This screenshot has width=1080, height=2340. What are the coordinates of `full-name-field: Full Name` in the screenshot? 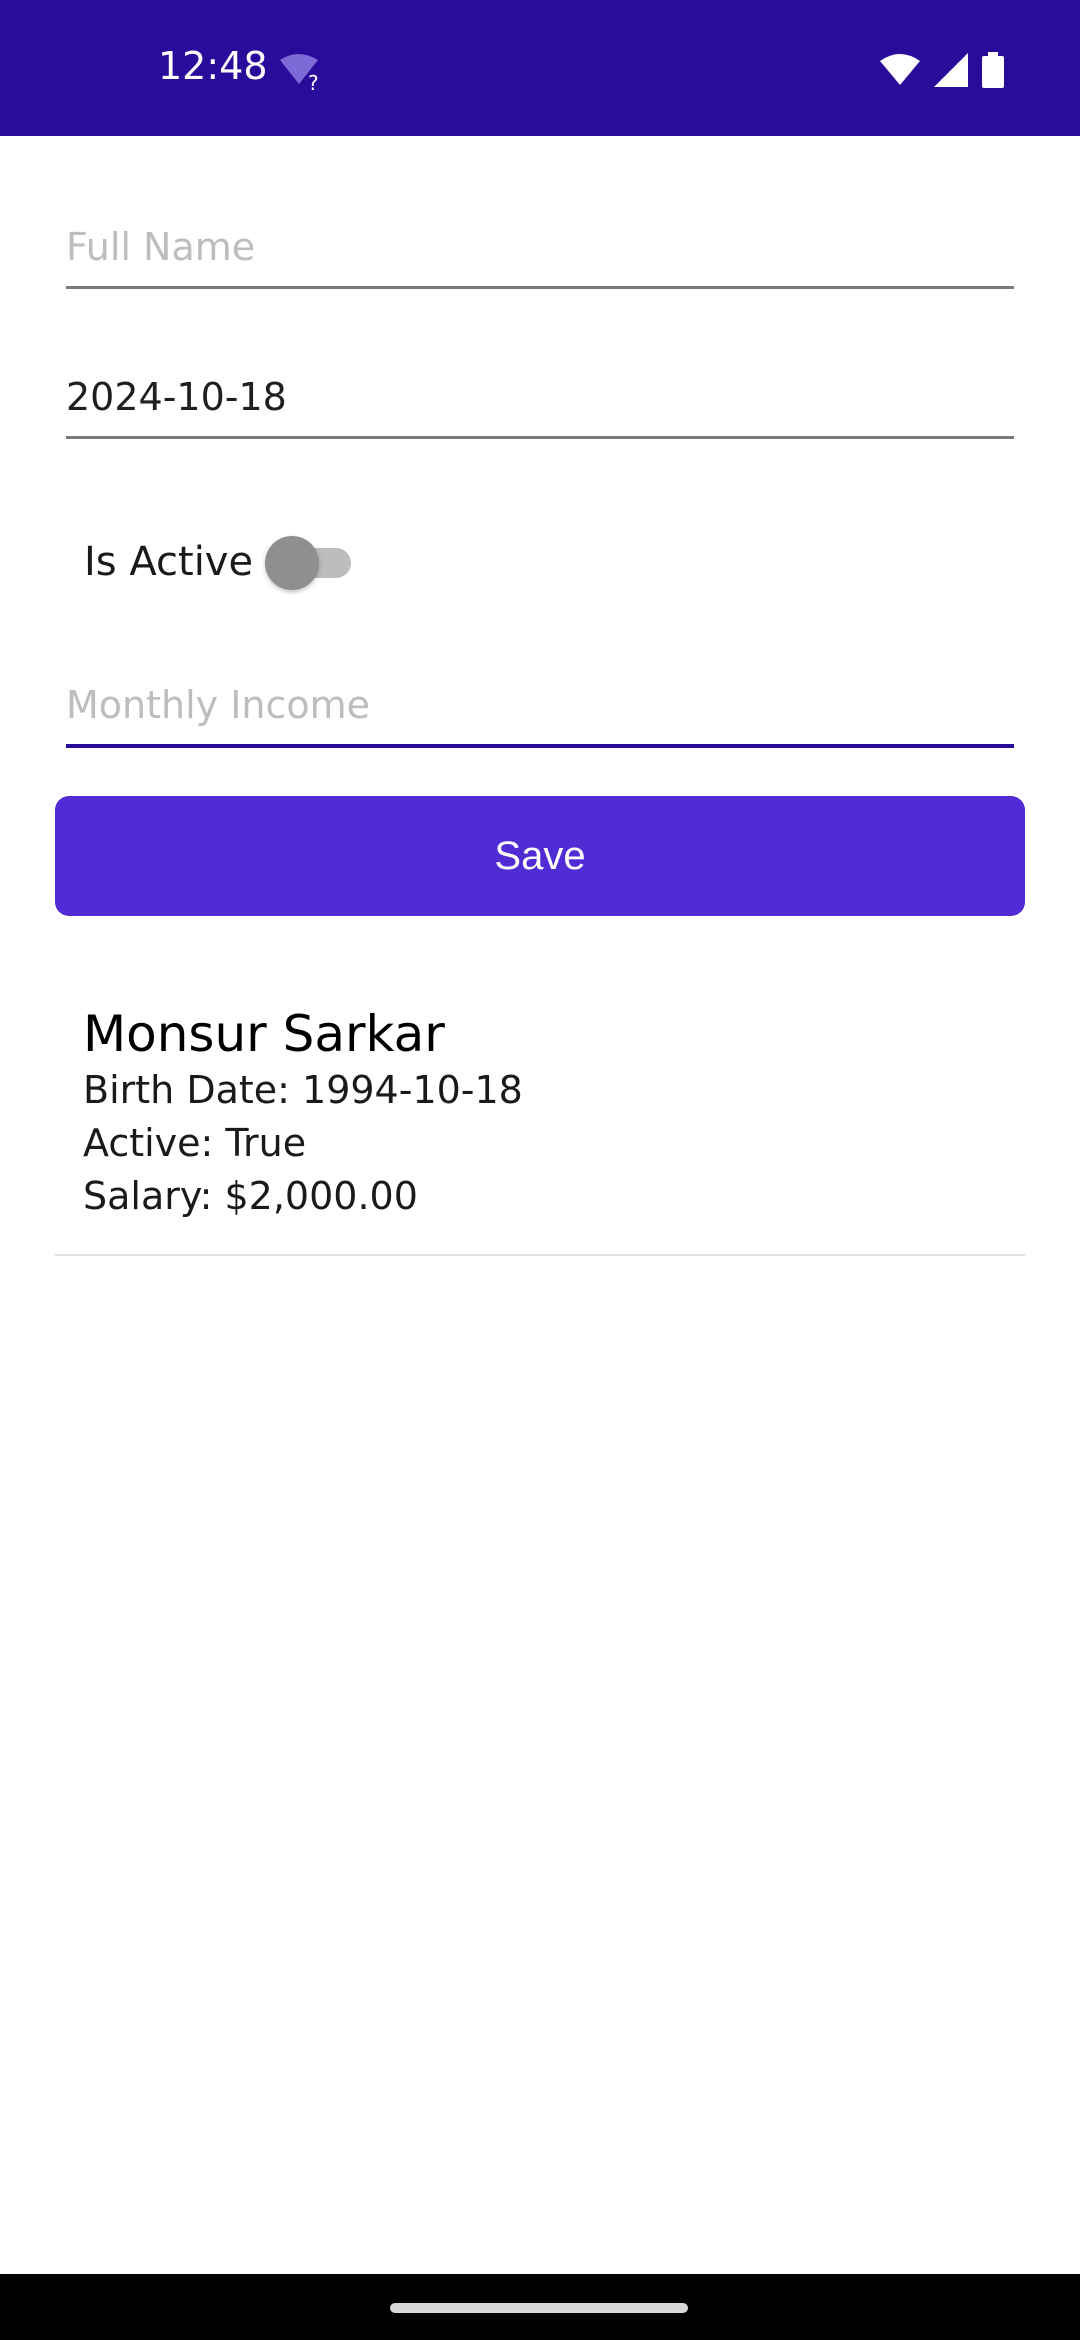 It's located at (540, 248).